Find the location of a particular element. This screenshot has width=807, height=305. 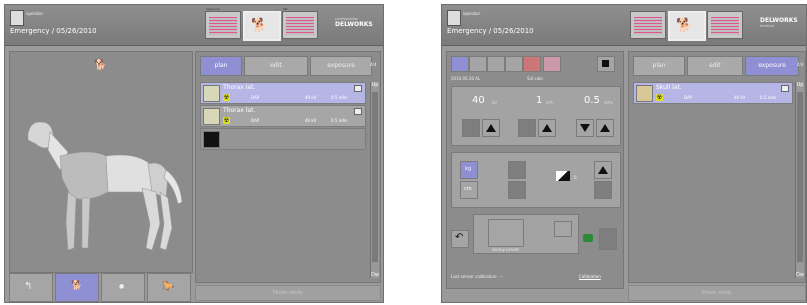

grid-icon is located at coordinates (532, 64).